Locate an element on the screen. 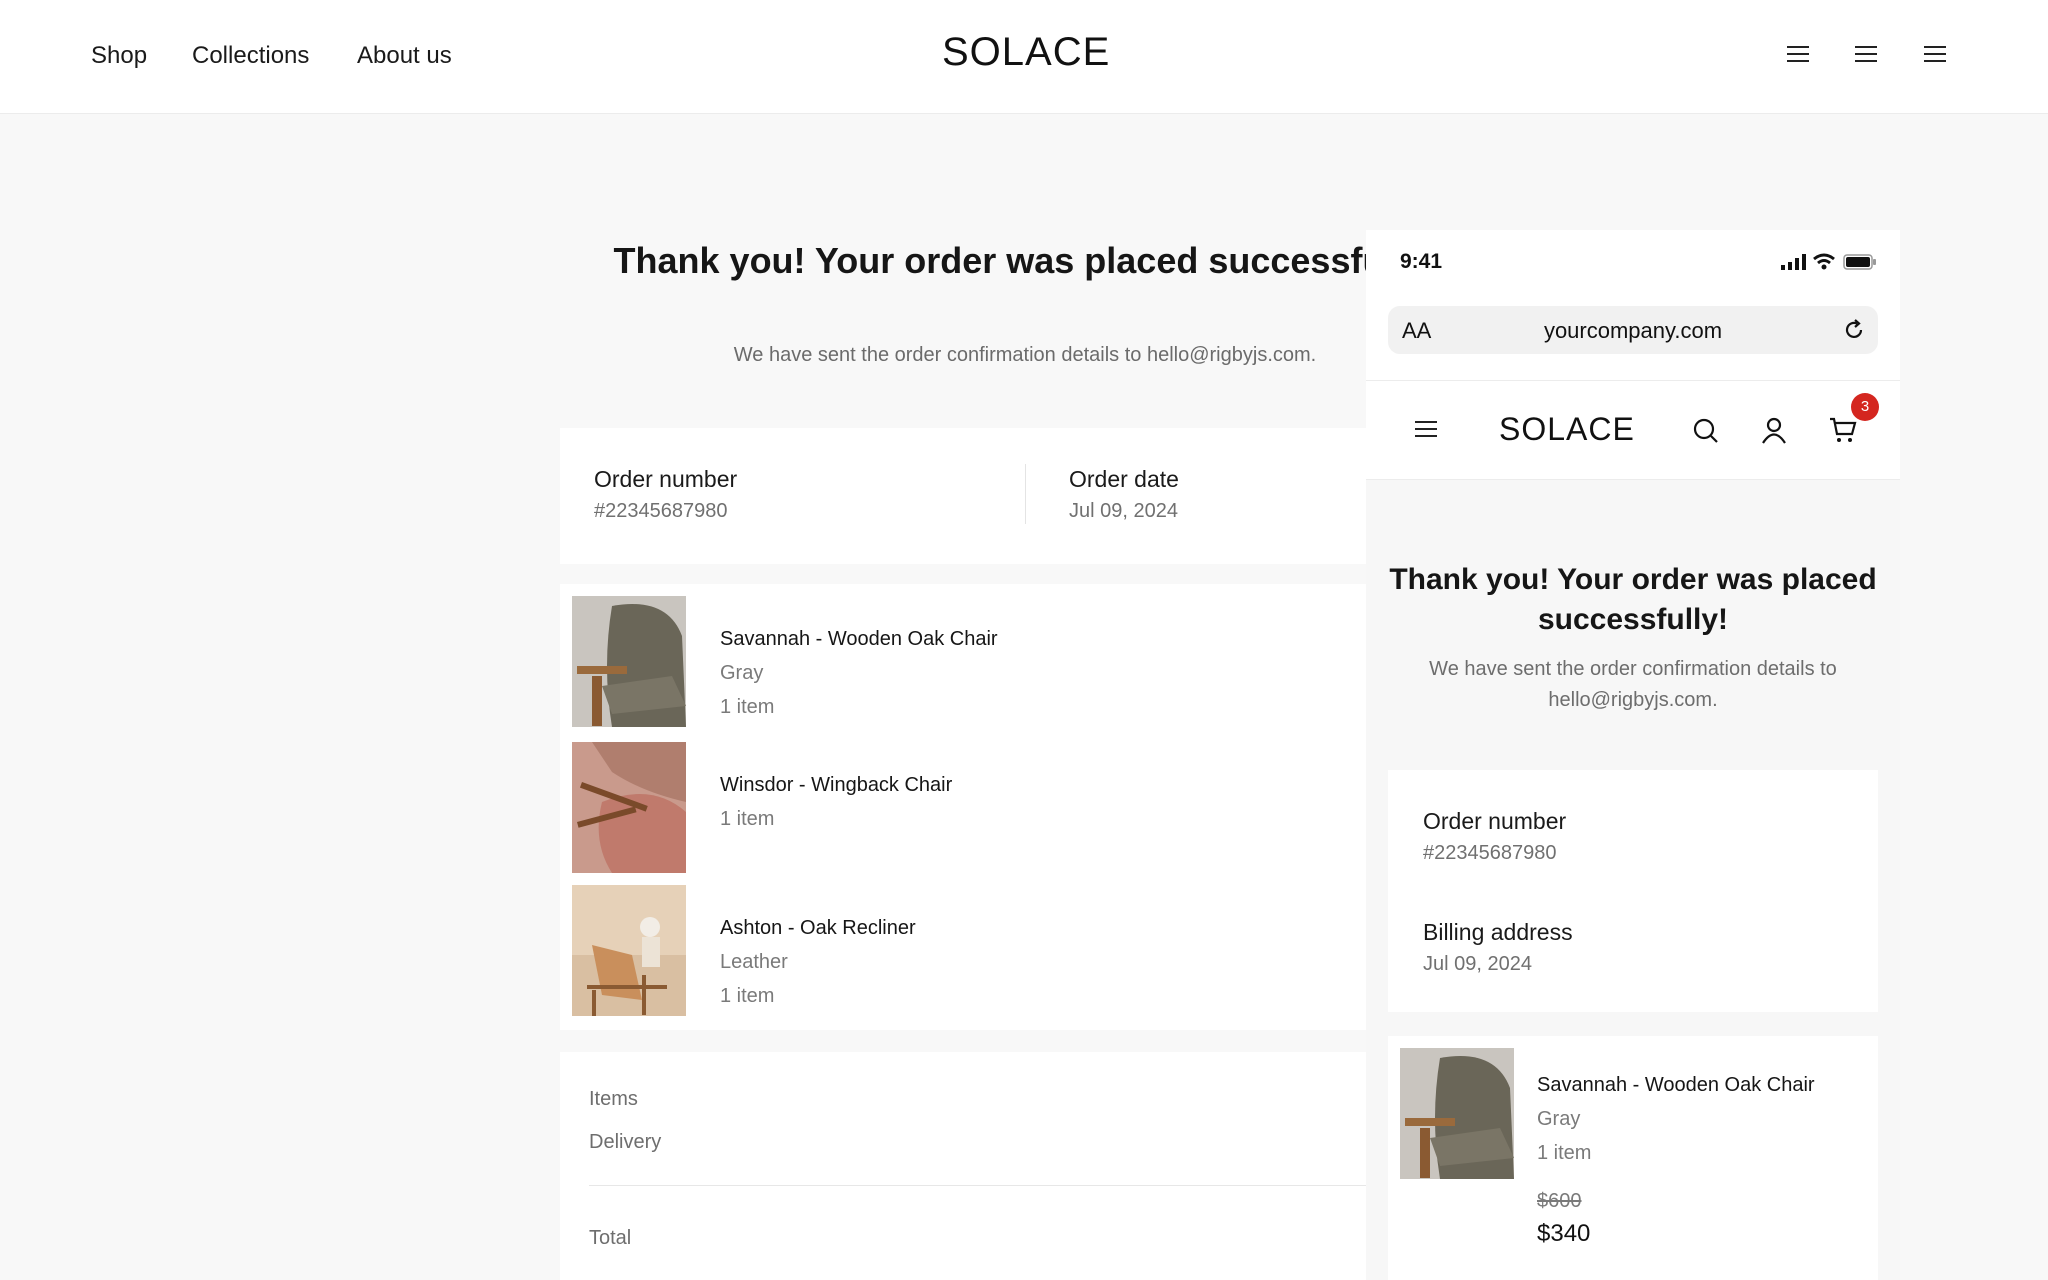 The height and width of the screenshot is (1280, 2048). user-icon is located at coordinates (1774, 430).